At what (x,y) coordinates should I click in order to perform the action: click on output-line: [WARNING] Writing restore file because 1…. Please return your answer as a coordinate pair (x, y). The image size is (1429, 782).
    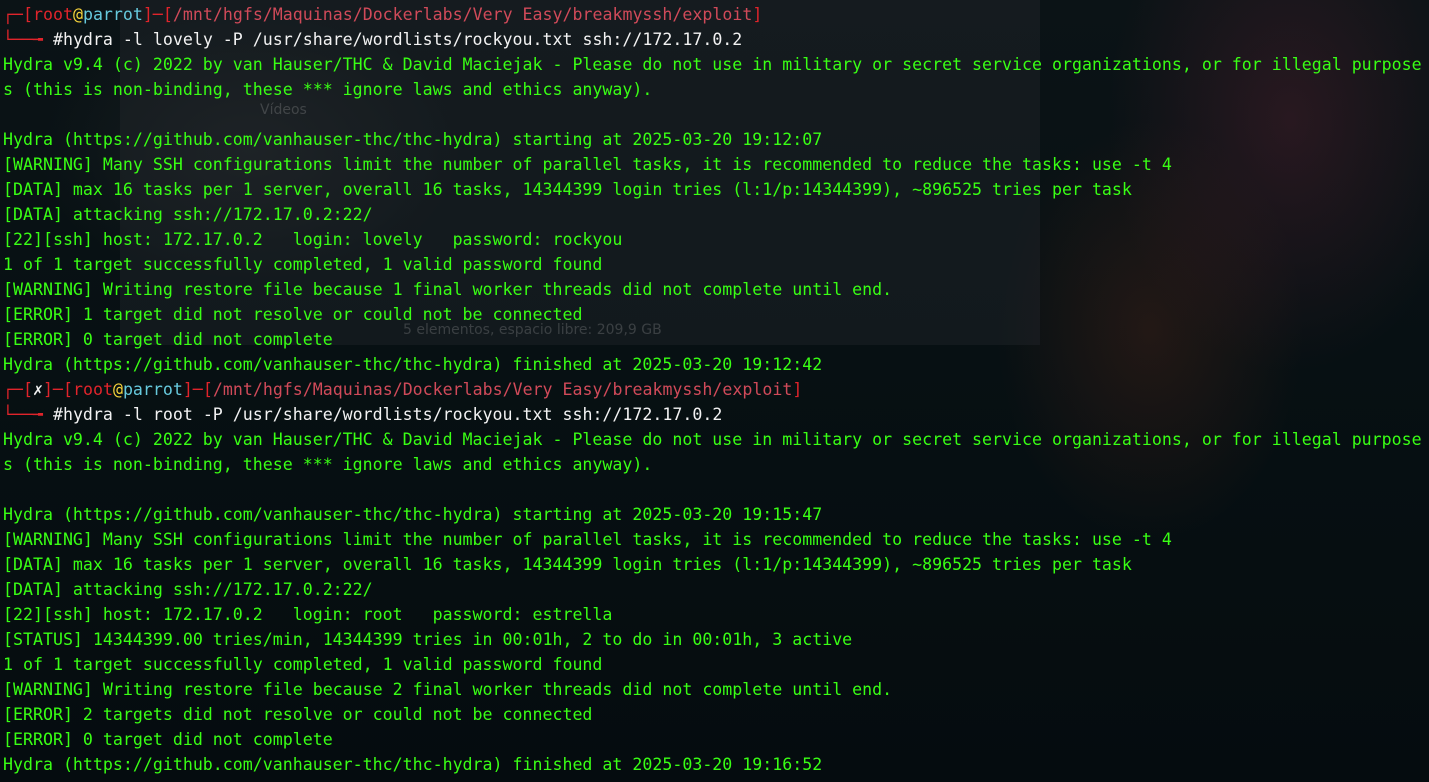
    Looking at the image, I should click on (448, 289).